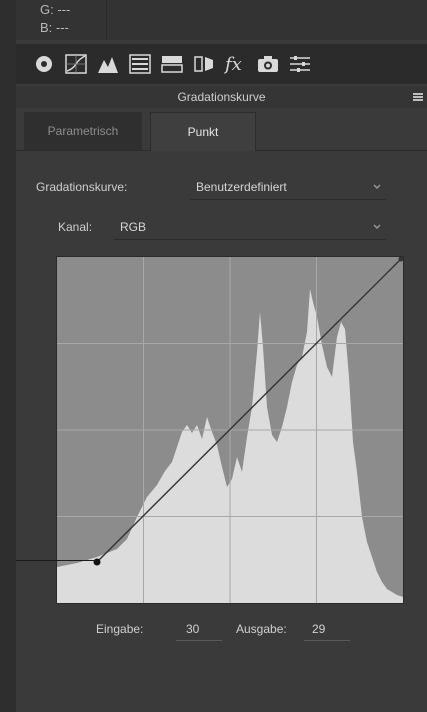  I want to click on panel-toolbar: fx, so click(221, 64).